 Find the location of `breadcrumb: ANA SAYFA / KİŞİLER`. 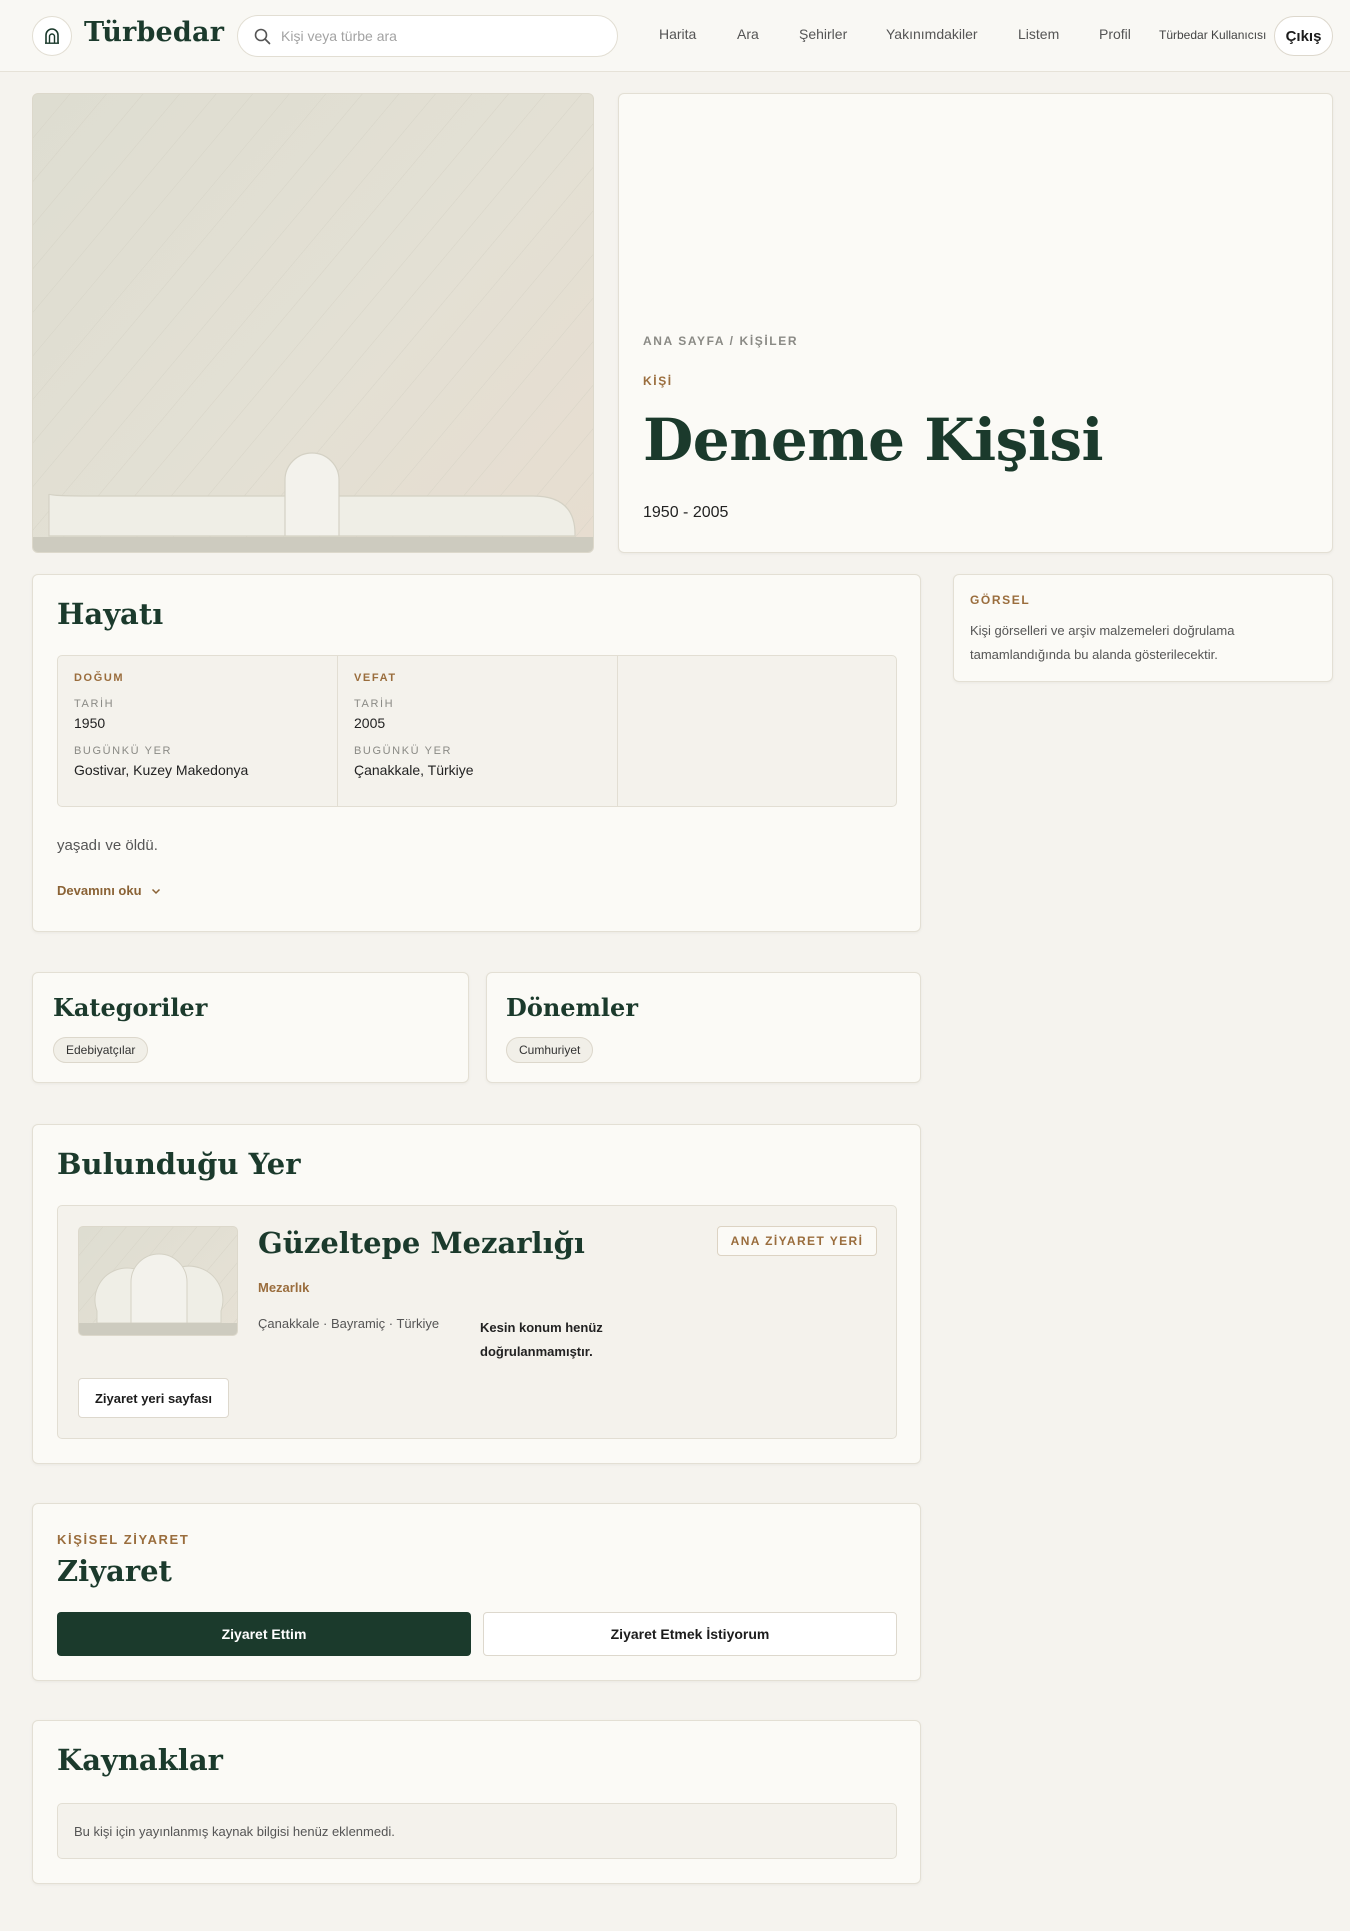

breadcrumb: ANA SAYFA / KİŞİLER is located at coordinates (720, 341).